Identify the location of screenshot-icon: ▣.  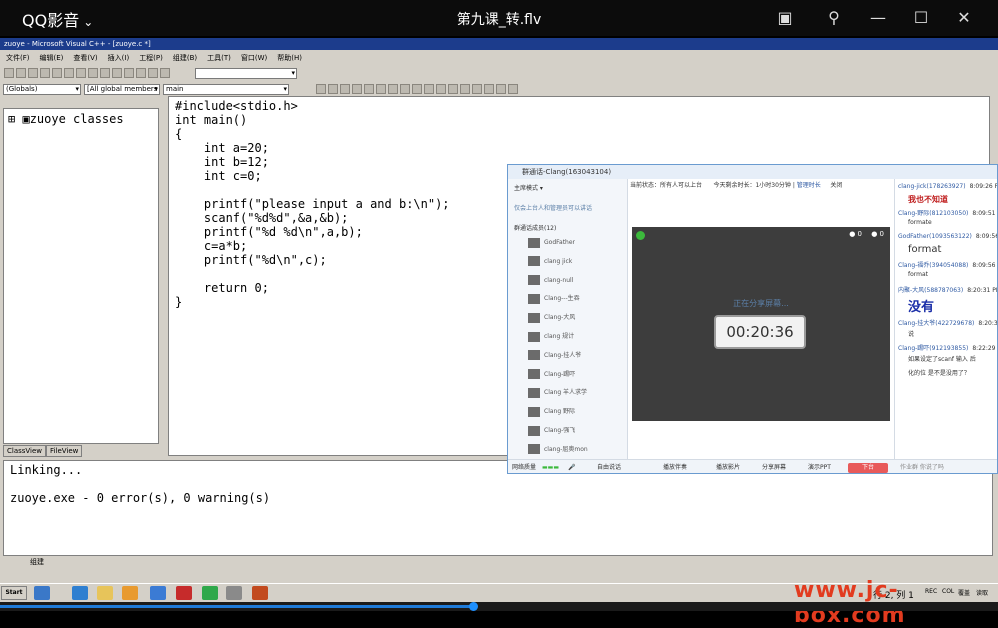
(785, 18).